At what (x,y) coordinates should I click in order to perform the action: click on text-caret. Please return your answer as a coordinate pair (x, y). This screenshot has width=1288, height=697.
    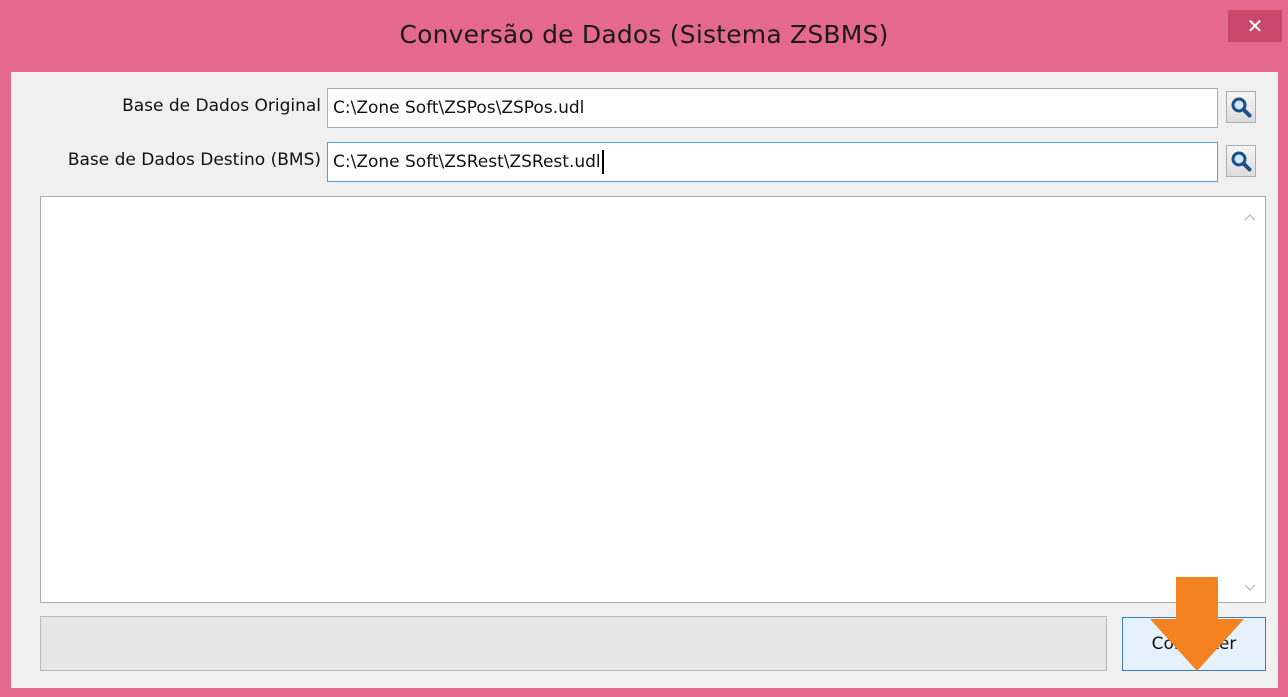
    Looking at the image, I should click on (602, 162).